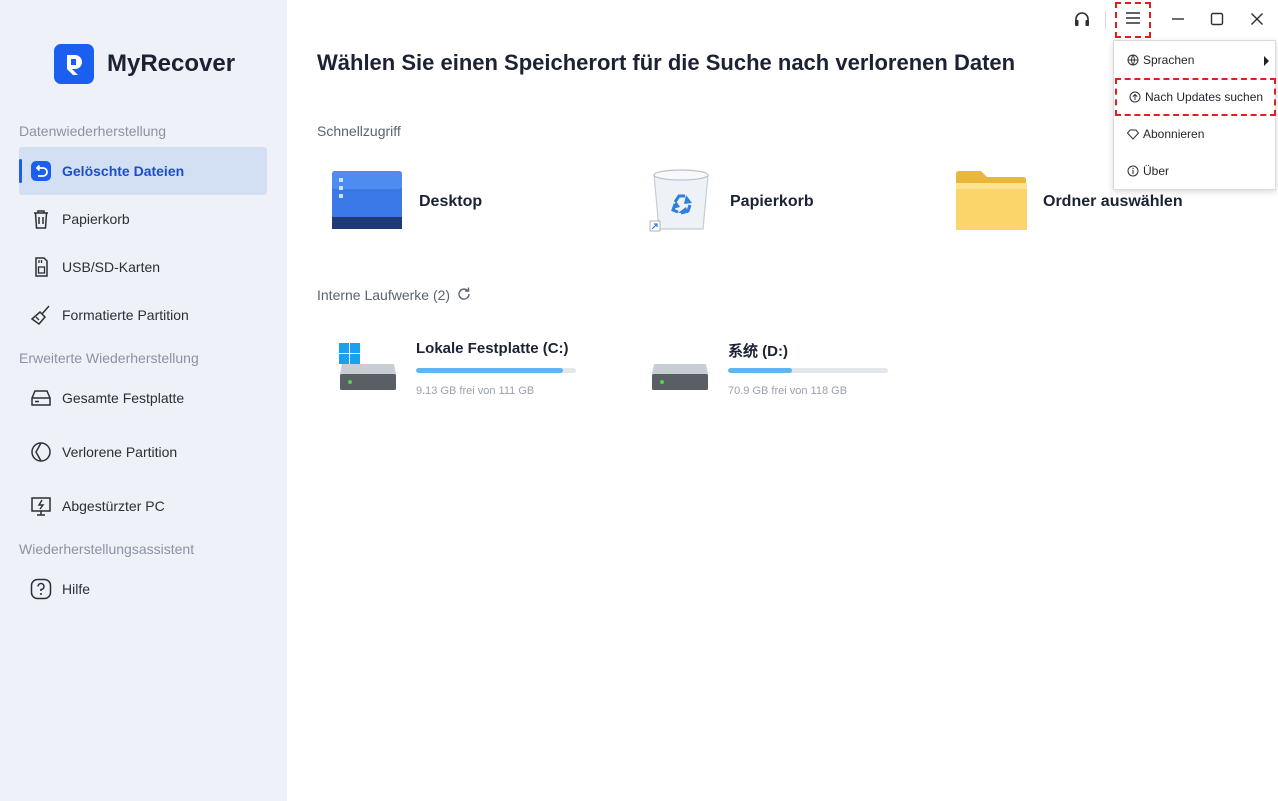 The width and height of the screenshot is (1278, 801). What do you see at coordinates (76, 589) in the screenshot?
I see `sidebar-item-label: Hilfe` at bounding box center [76, 589].